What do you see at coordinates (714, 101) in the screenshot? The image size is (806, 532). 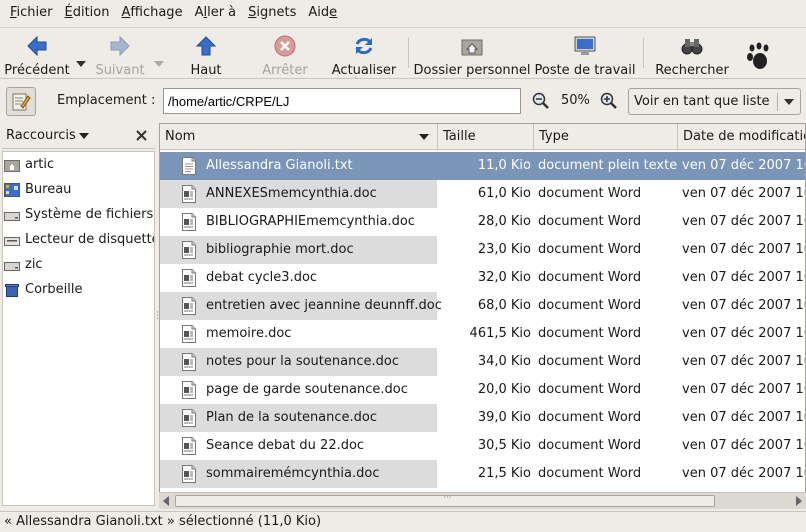 I see `view-as-select: Voir en tant que liste` at bounding box center [714, 101].